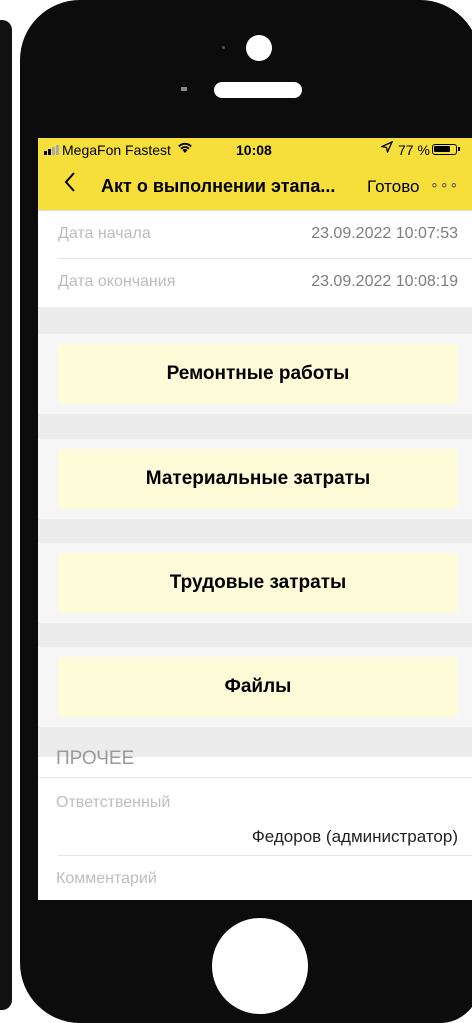 The height and width of the screenshot is (1023, 472). I want to click on start-date-label: Дата начала, so click(104, 233).